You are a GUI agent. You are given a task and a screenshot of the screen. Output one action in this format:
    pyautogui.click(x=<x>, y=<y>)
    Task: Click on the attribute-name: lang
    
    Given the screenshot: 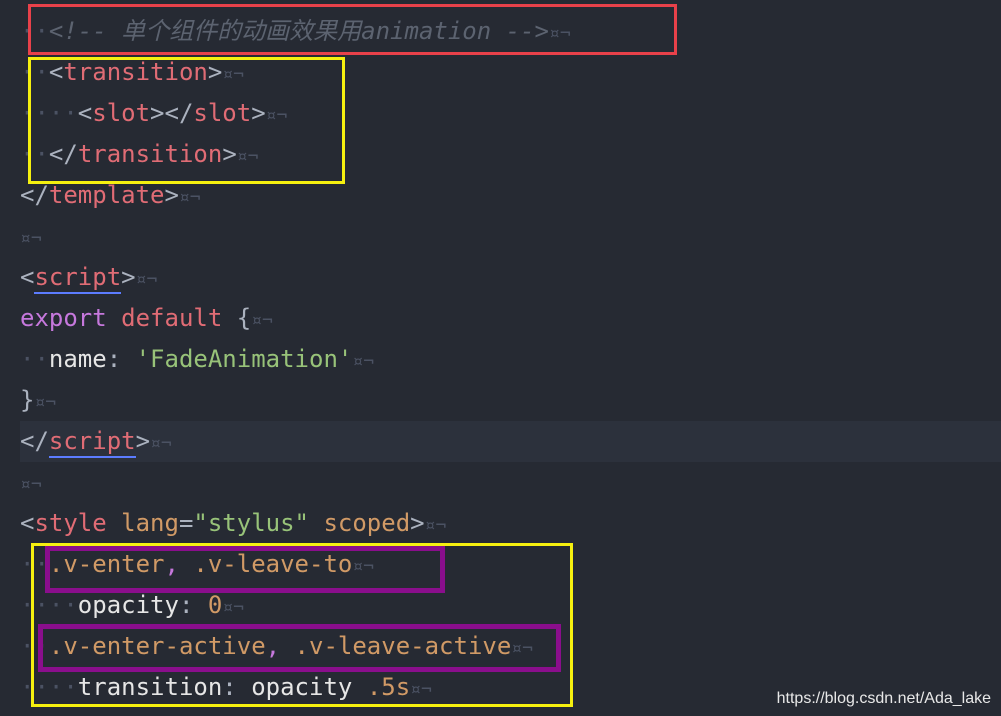 What is the action you would take?
    pyautogui.click(x=150, y=523)
    